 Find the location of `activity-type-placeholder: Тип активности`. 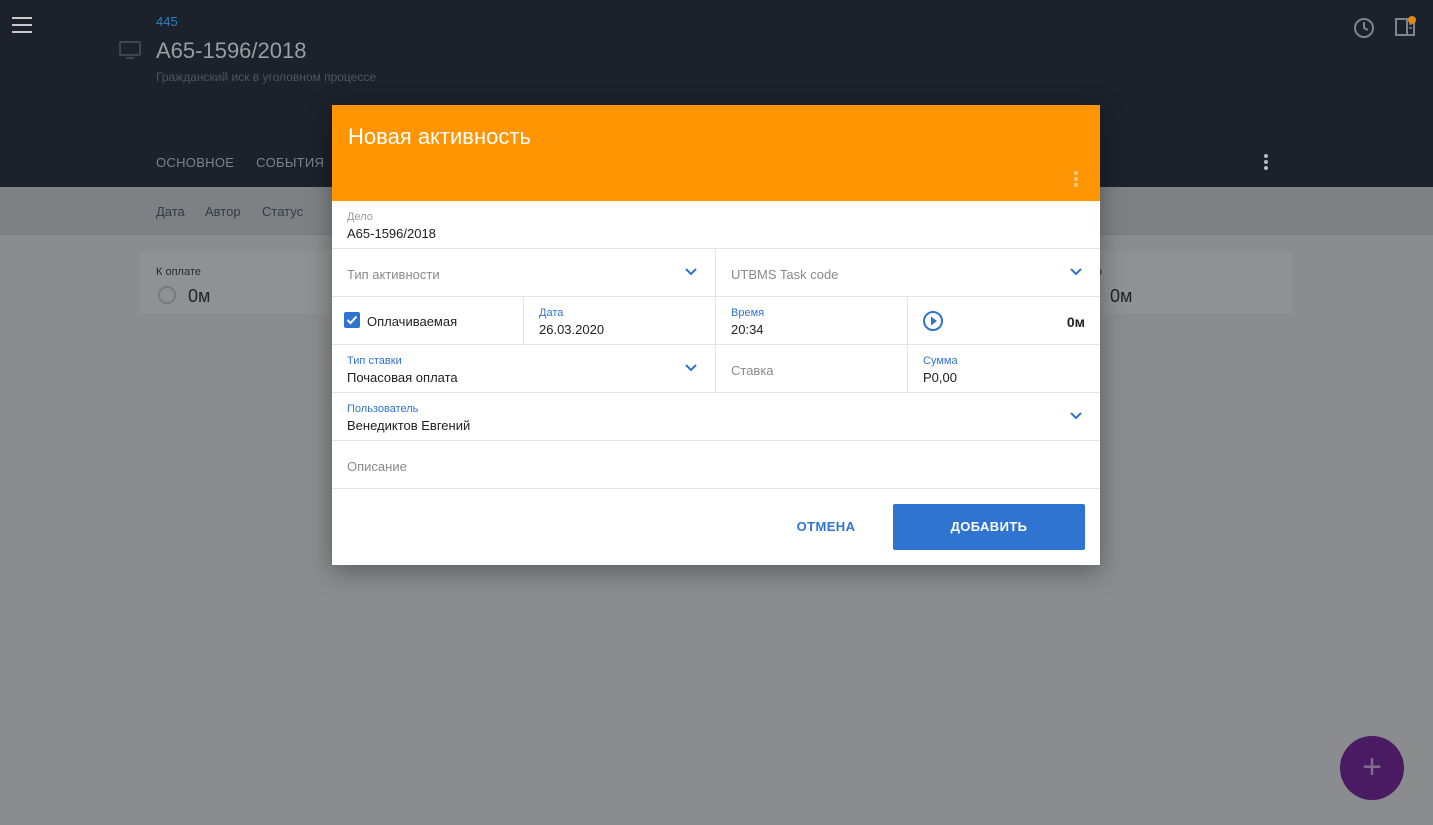

activity-type-placeholder: Тип активности is located at coordinates (393, 274).